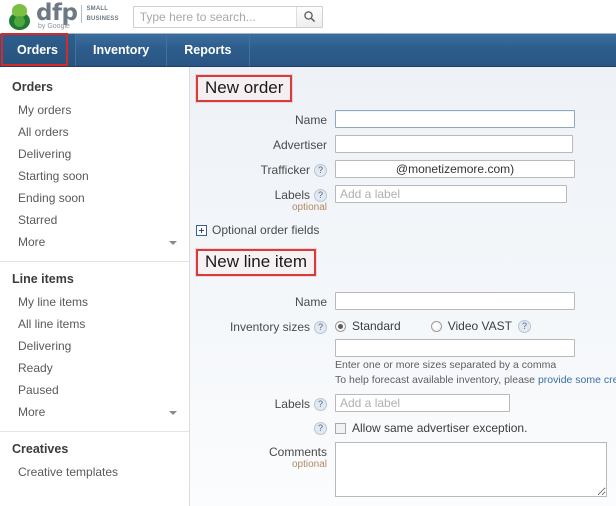 The height and width of the screenshot is (506, 616). What do you see at coordinates (285, 170) in the screenshot?
I see `order-trafficker-label: Trafficker` at bounding box center [285, 170].